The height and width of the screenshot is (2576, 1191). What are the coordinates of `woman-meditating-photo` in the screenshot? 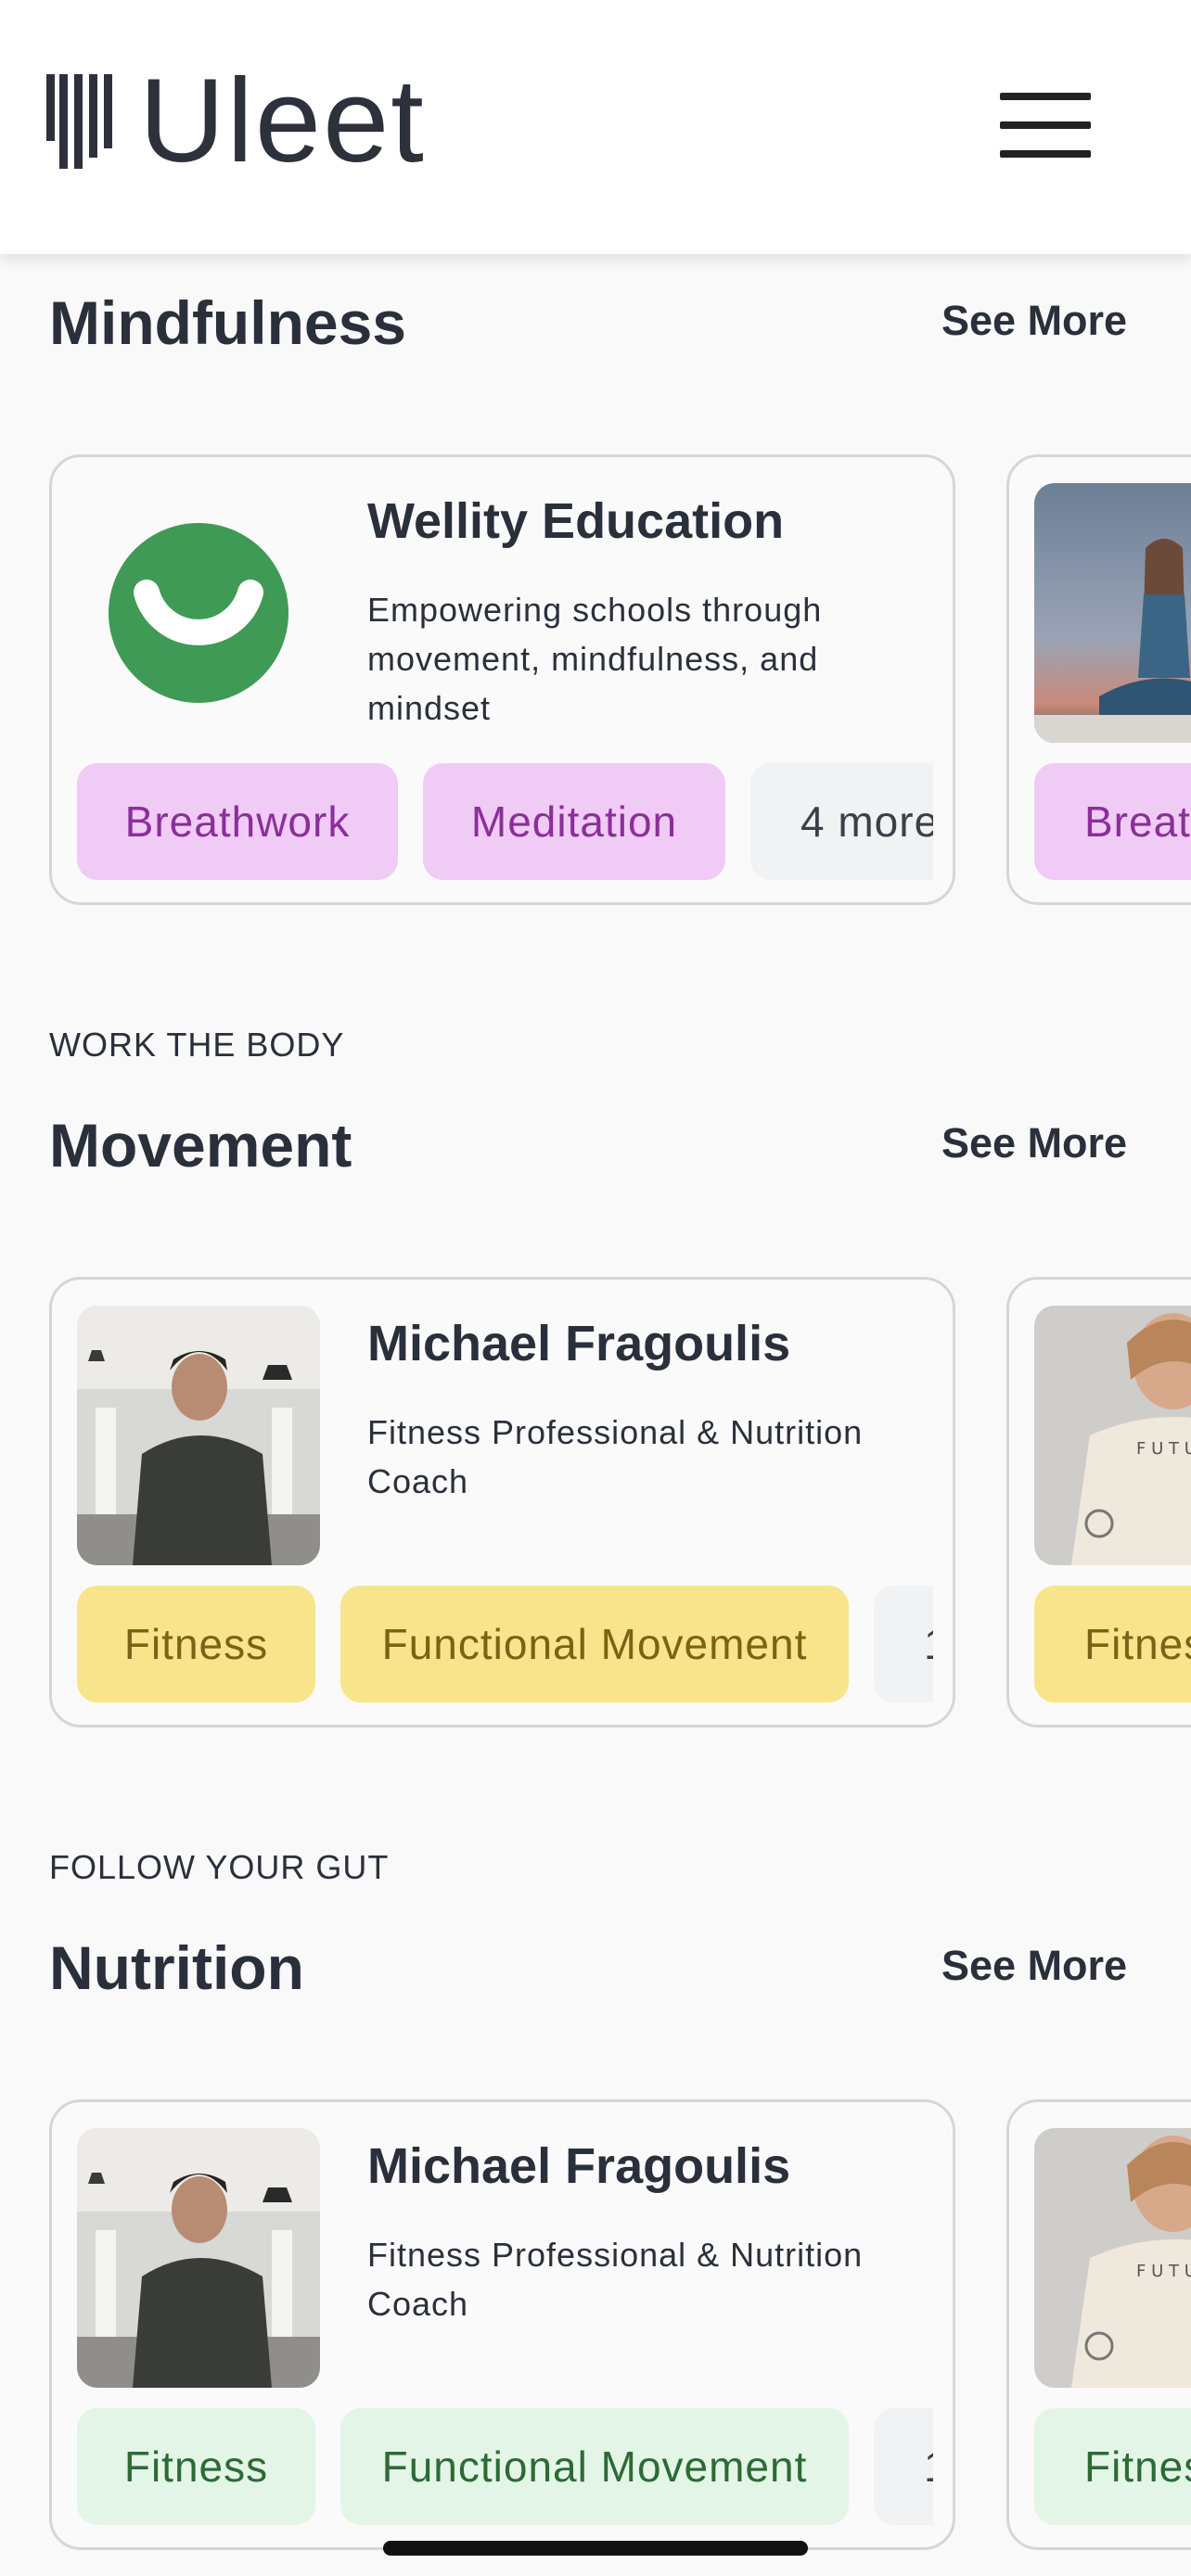 It's located at (1112, 613).